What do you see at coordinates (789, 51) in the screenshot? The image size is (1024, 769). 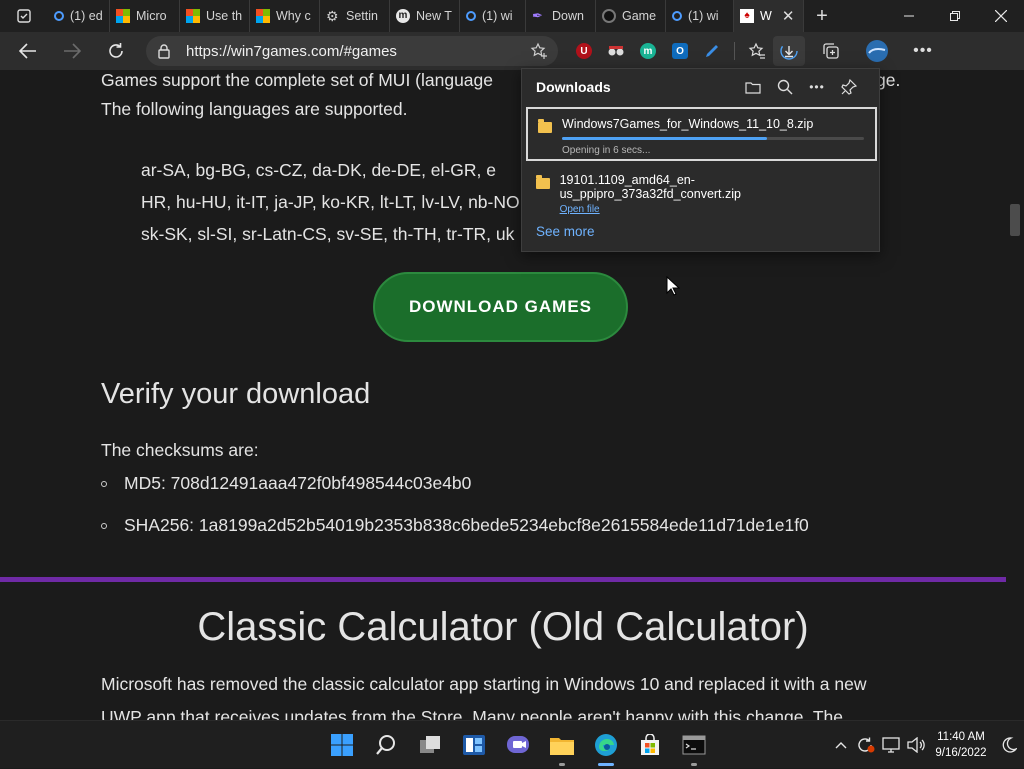 I see `downloads-button` at bounding box center [789, 51].